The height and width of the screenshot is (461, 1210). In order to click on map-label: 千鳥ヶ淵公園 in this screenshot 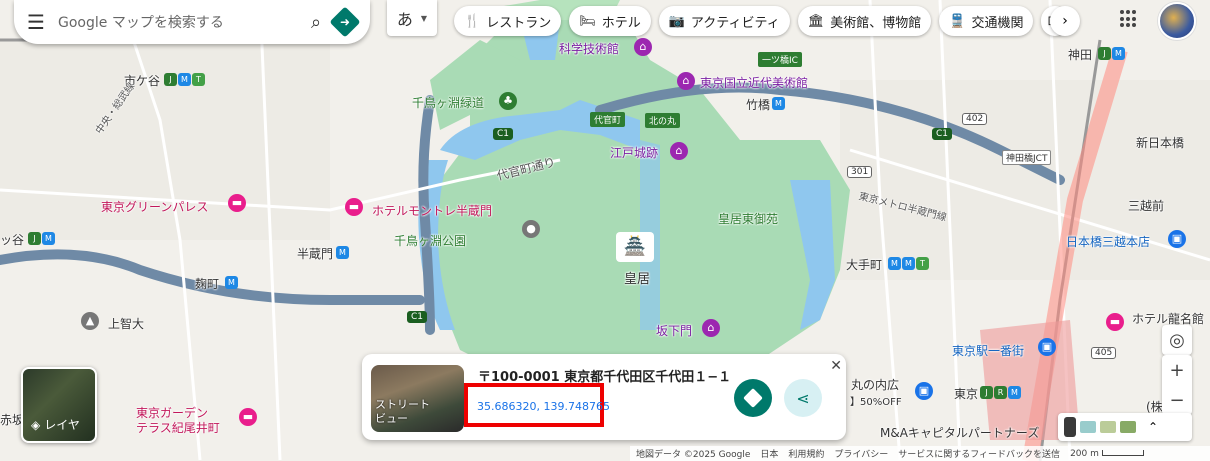, I will do `click(430, 240)`.